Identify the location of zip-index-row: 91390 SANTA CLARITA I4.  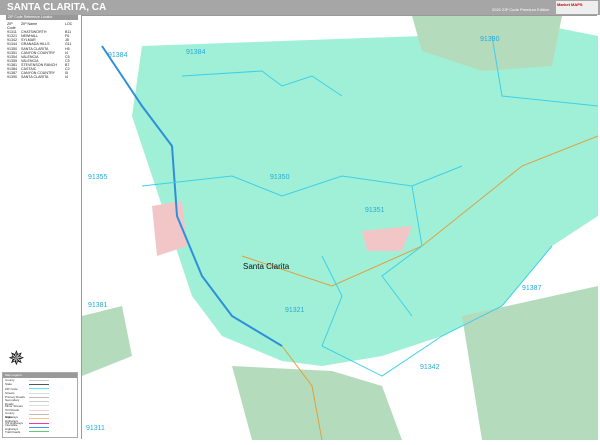
(39, 77).